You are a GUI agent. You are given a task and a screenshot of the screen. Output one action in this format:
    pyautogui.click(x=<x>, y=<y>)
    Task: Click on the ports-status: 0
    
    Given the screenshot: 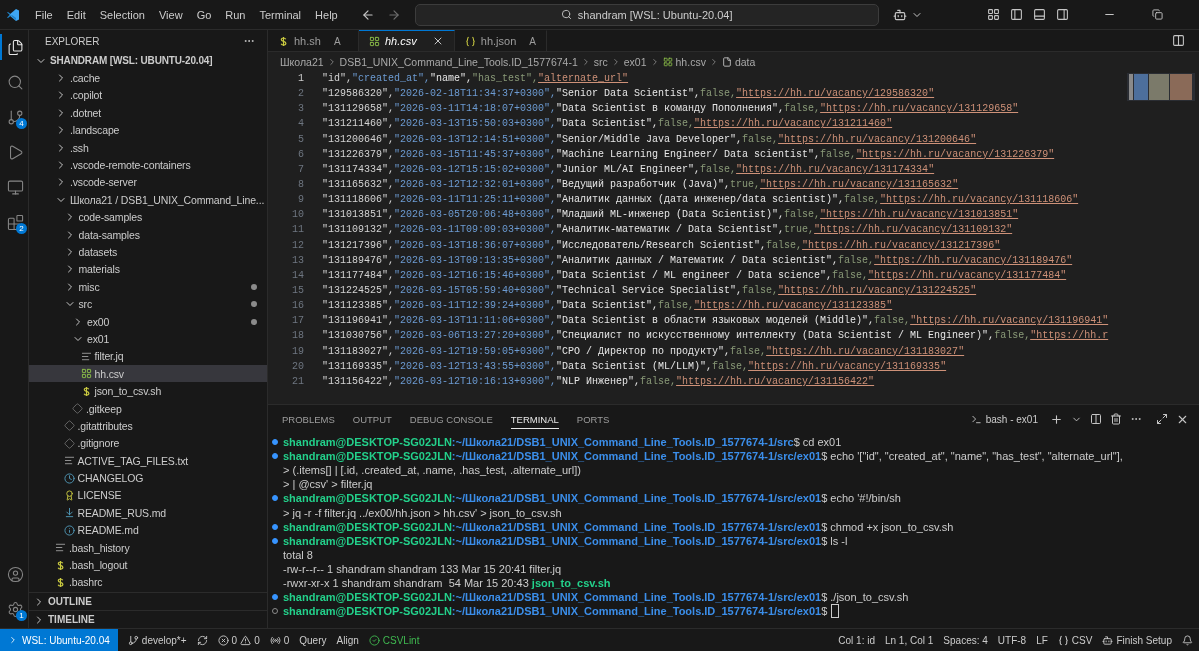 What is the action you would take?
    pyautogui.click(x=279, y=640)
    